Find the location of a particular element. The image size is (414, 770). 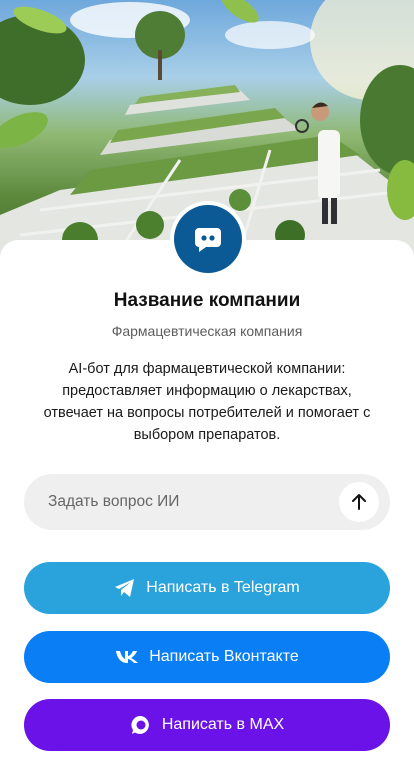

send-button is located at coordinates (359, 502).